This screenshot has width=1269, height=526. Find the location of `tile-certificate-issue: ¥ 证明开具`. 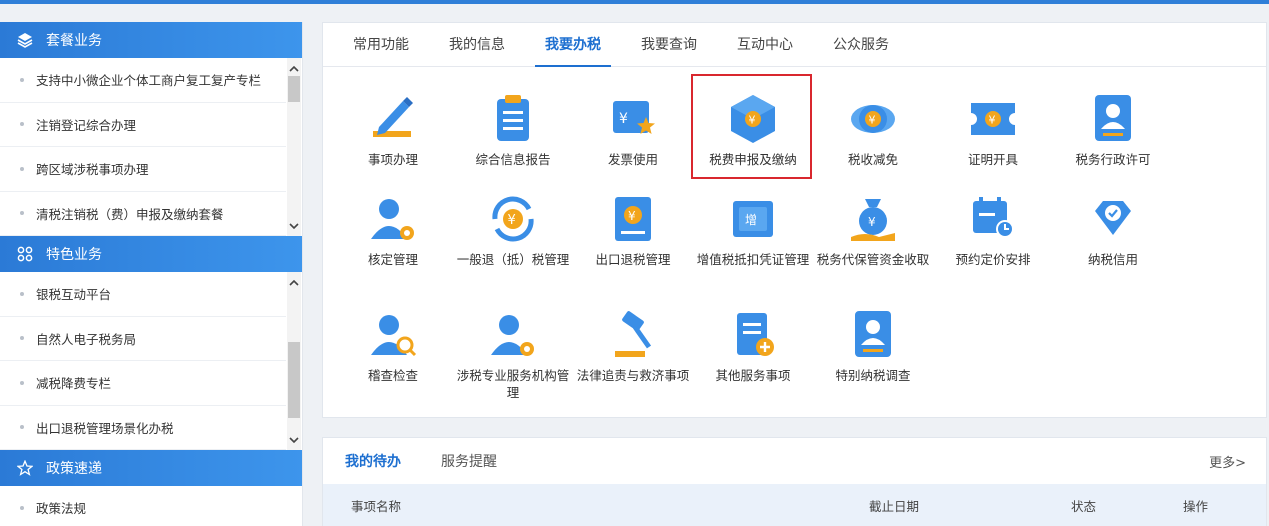

tile-certificate-issue: ¥ 证明开具 is located at coordinates (993, 129).